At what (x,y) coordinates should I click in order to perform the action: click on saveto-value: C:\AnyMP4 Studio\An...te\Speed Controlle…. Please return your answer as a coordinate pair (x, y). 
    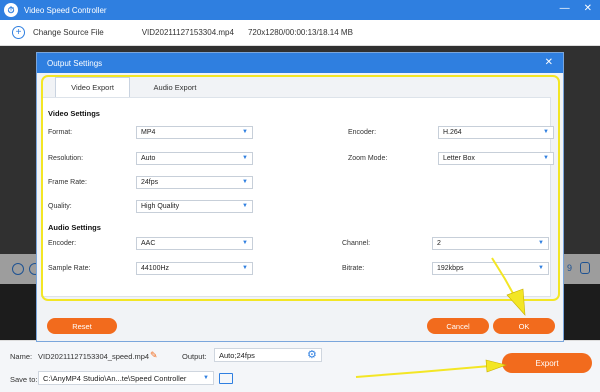
    Looking at the image, I should click on (115, 378).